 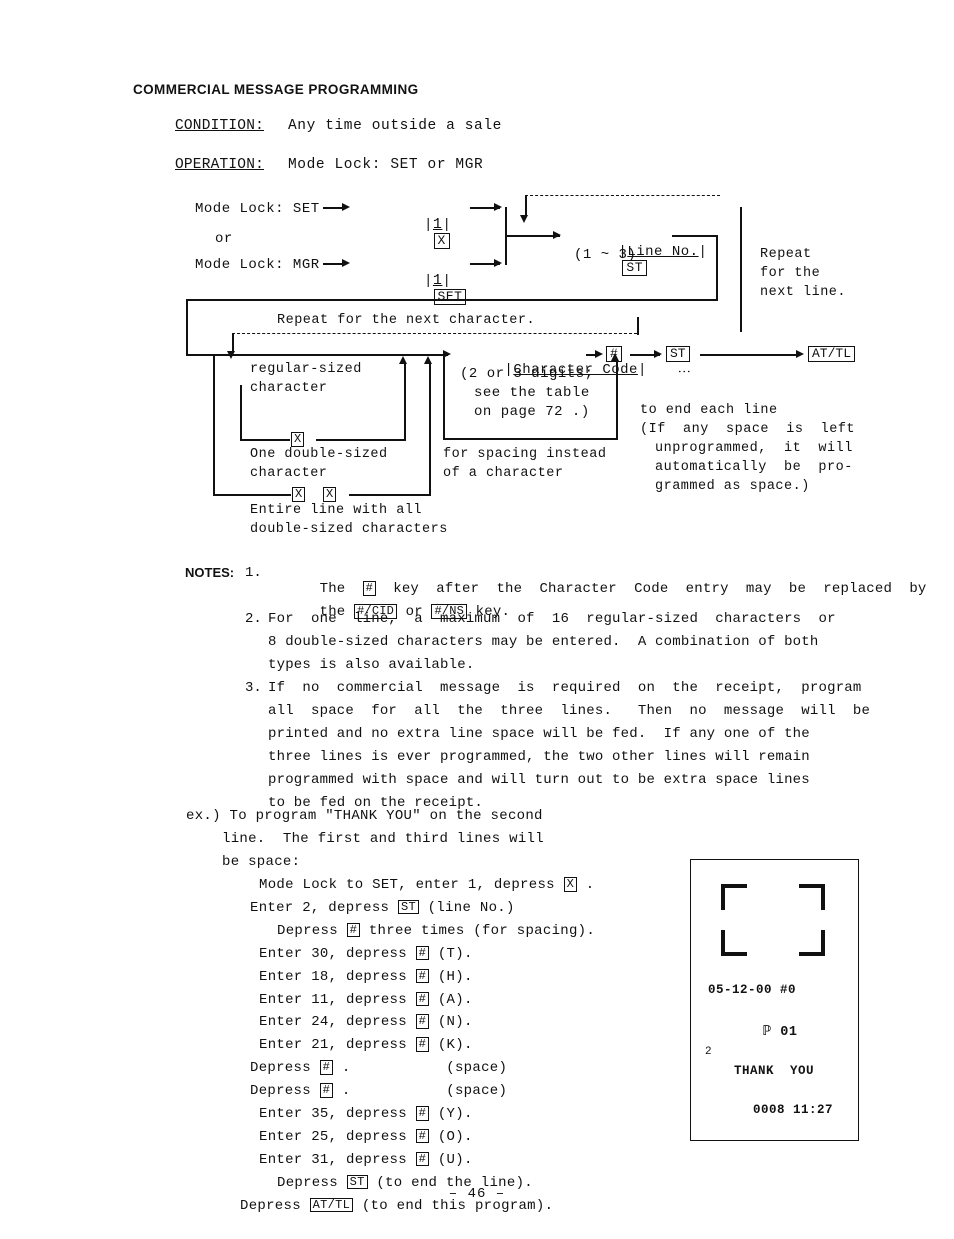 I want to click on flow-char-code-note-2: see the table, so click(x=532, y=393).